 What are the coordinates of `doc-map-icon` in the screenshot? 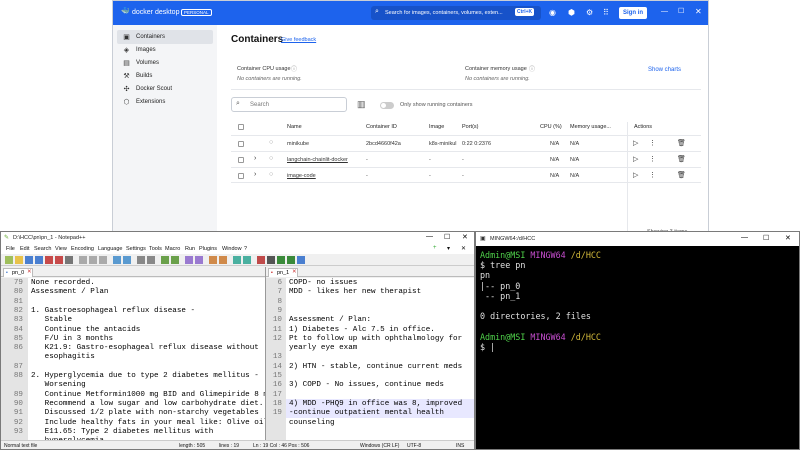 It's located at (247, 260).